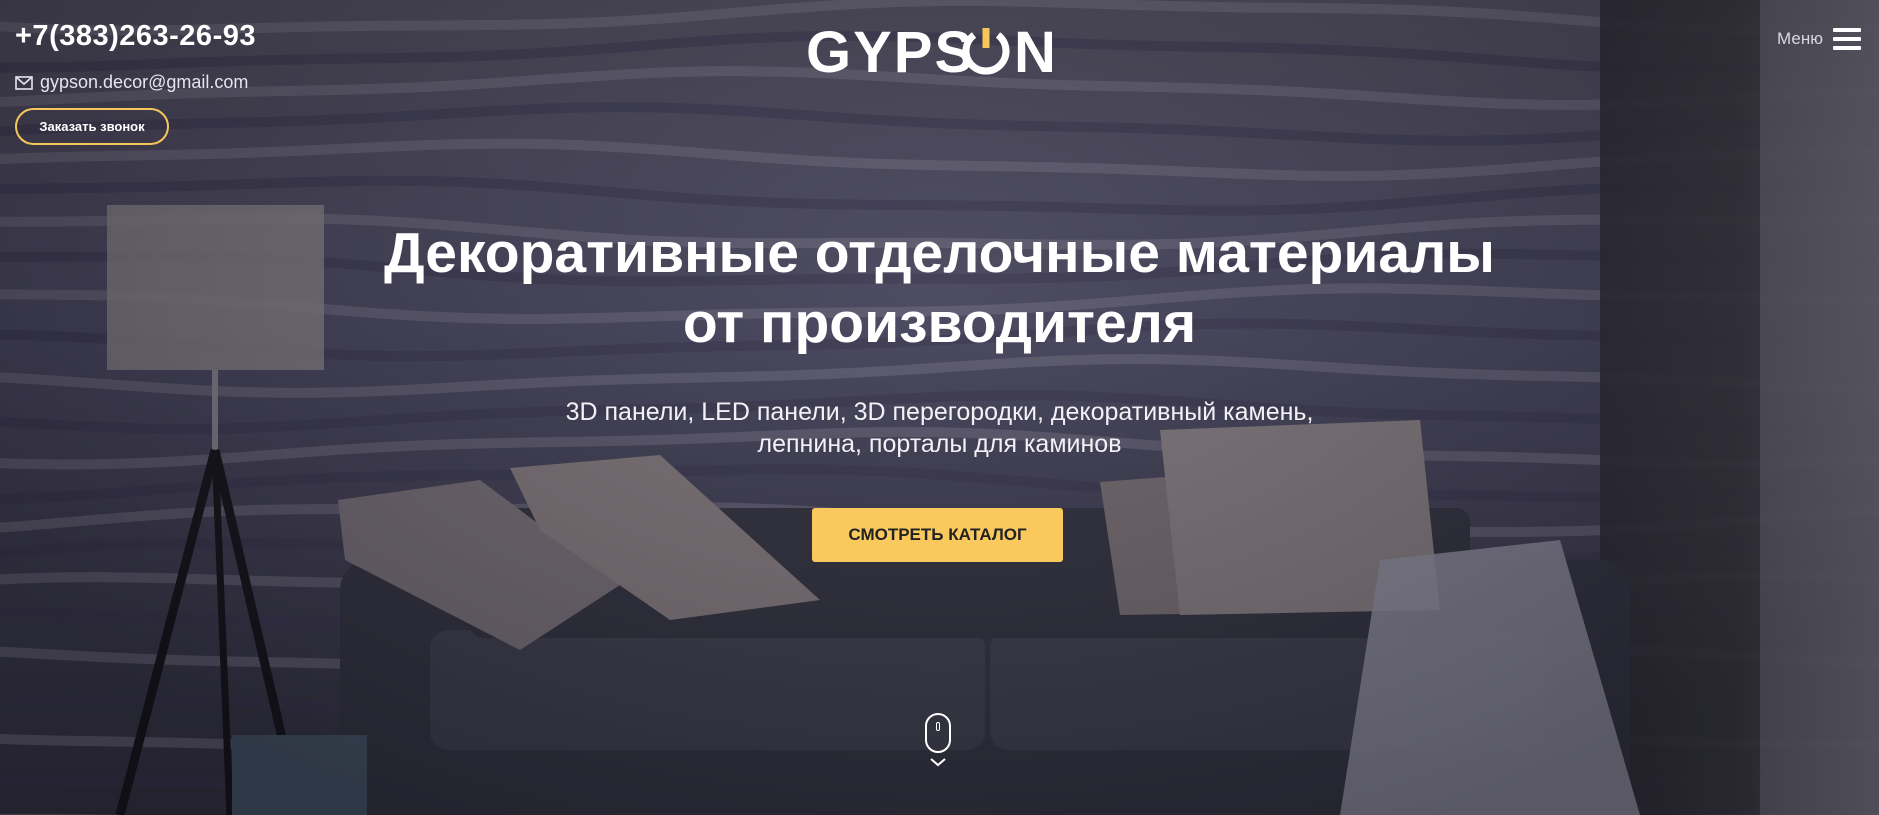 The width and height of the screenshot is (1879, 815). I want to click on email-text: gypson.decor@gmail.com, so click(144, 82).